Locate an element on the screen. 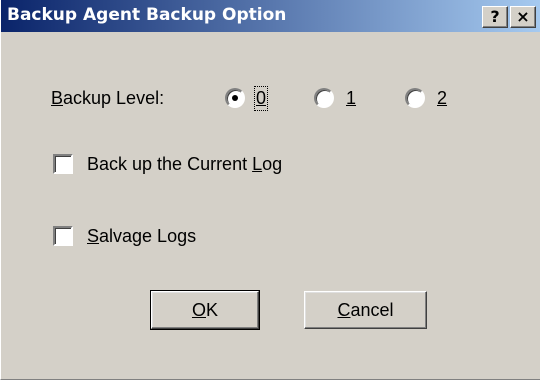  ok-button: OK is located at coordinates (205, 310).